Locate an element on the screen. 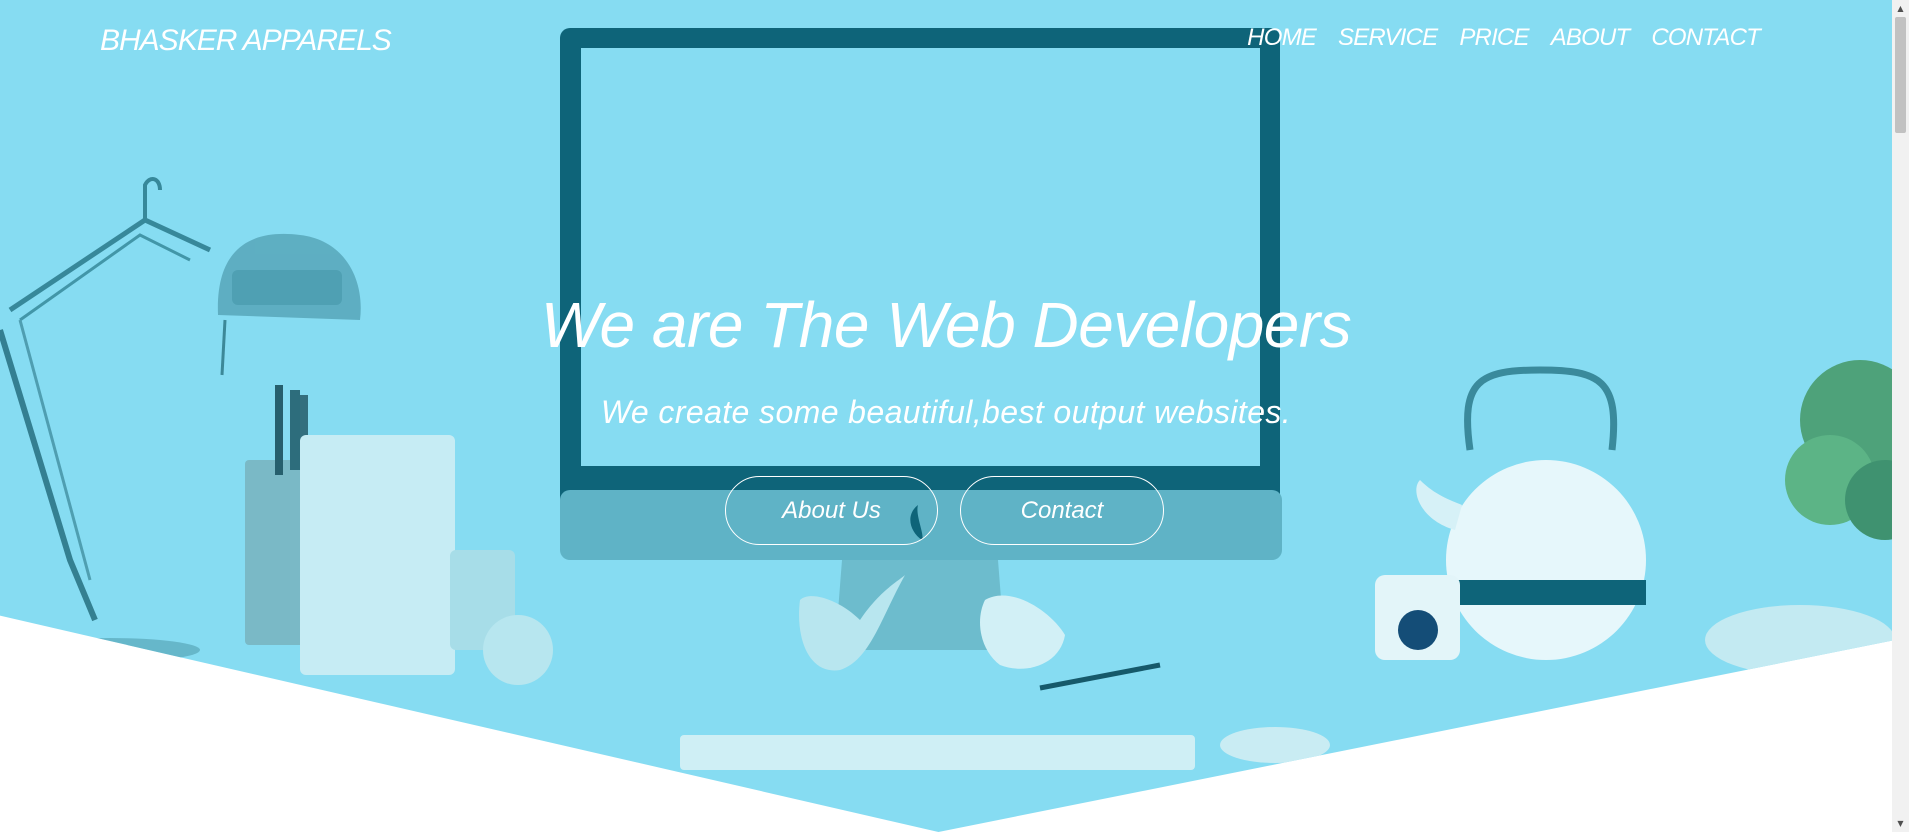 The image size is (1909, 832). about-us-button: About Us is located at coordinates (831, 510).